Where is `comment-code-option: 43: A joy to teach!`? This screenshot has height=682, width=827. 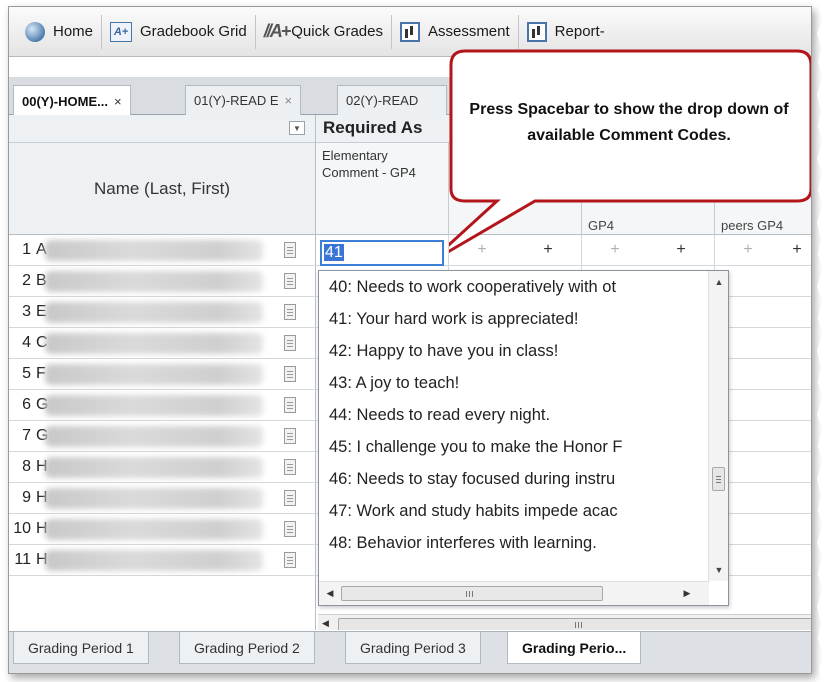
comment-code-option: 43: A joy to teach! is located at coordinates (511, 383).